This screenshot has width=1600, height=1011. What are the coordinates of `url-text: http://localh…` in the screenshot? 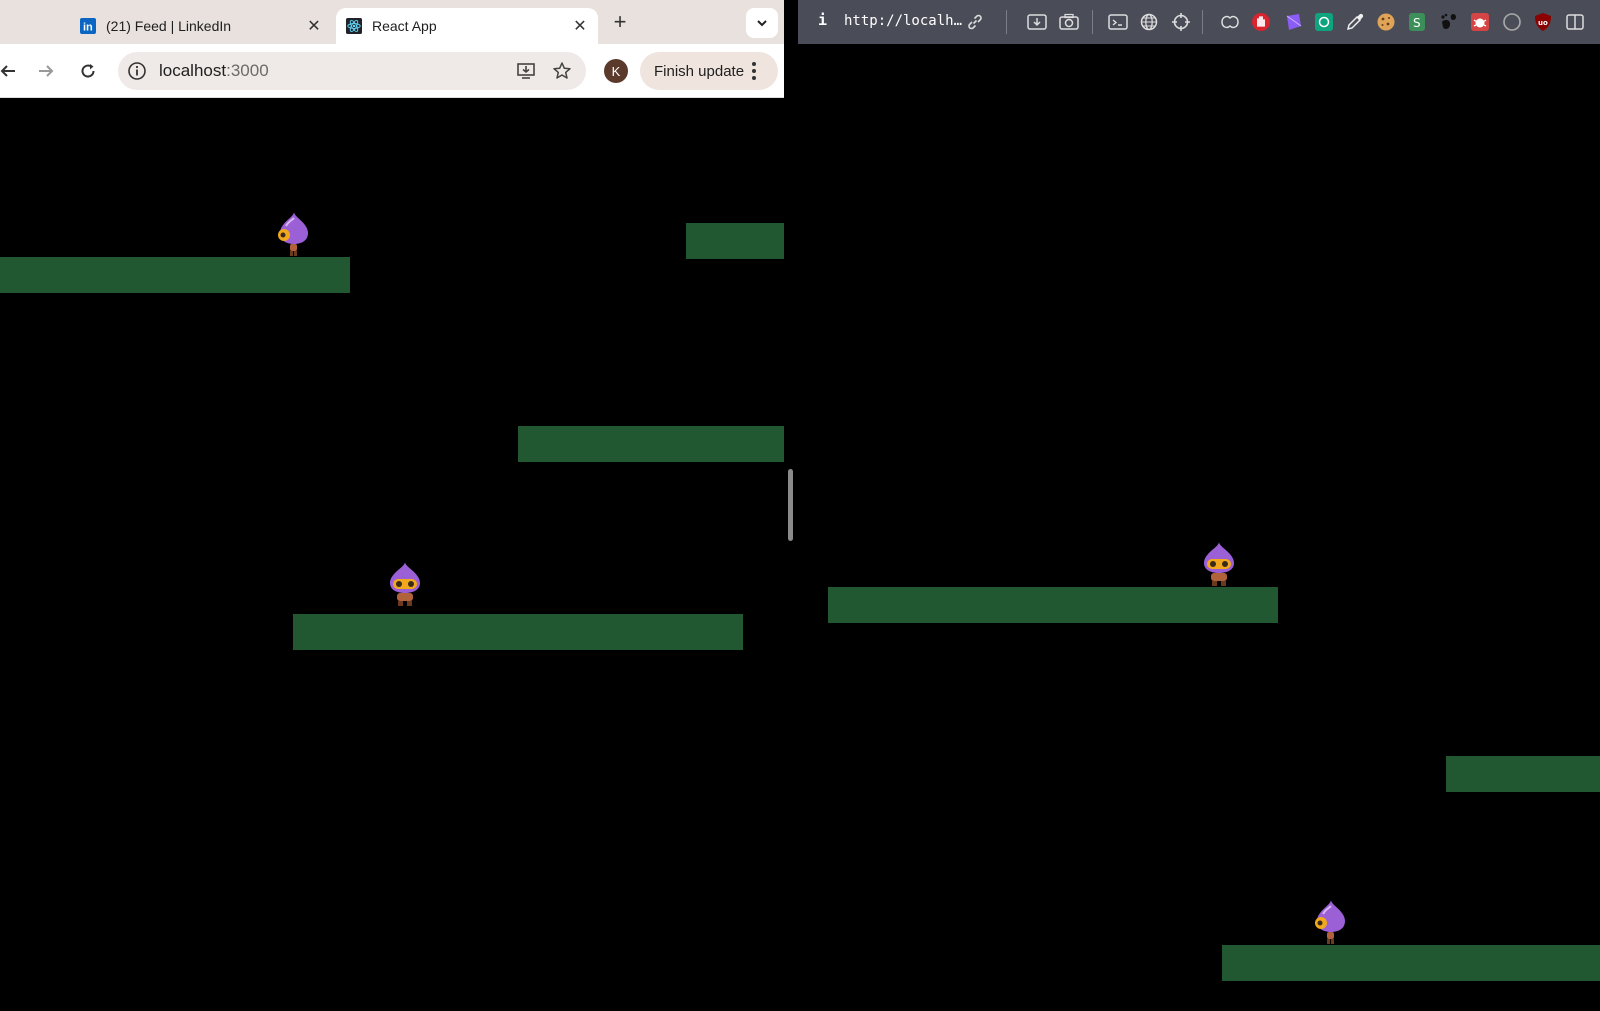 It's located at (903, 21).